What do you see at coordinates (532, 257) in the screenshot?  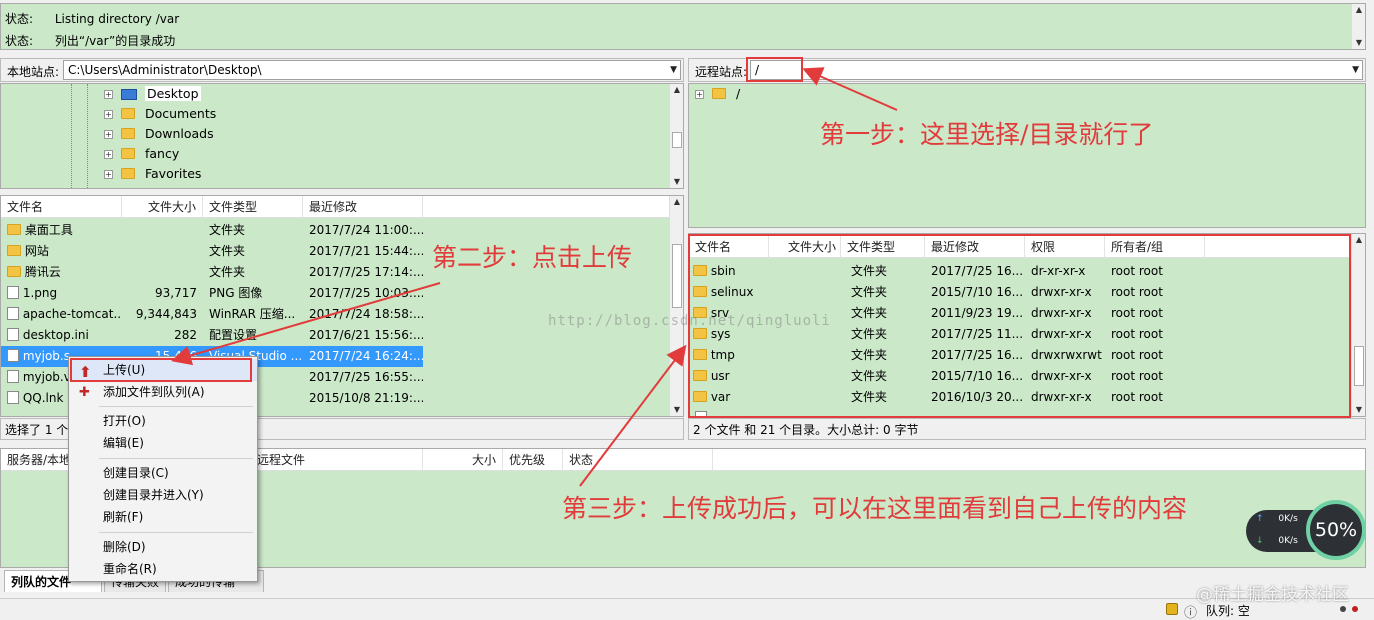 I see `annotation-step2: 第二步：点击上传` at bounding box center [532, 257].